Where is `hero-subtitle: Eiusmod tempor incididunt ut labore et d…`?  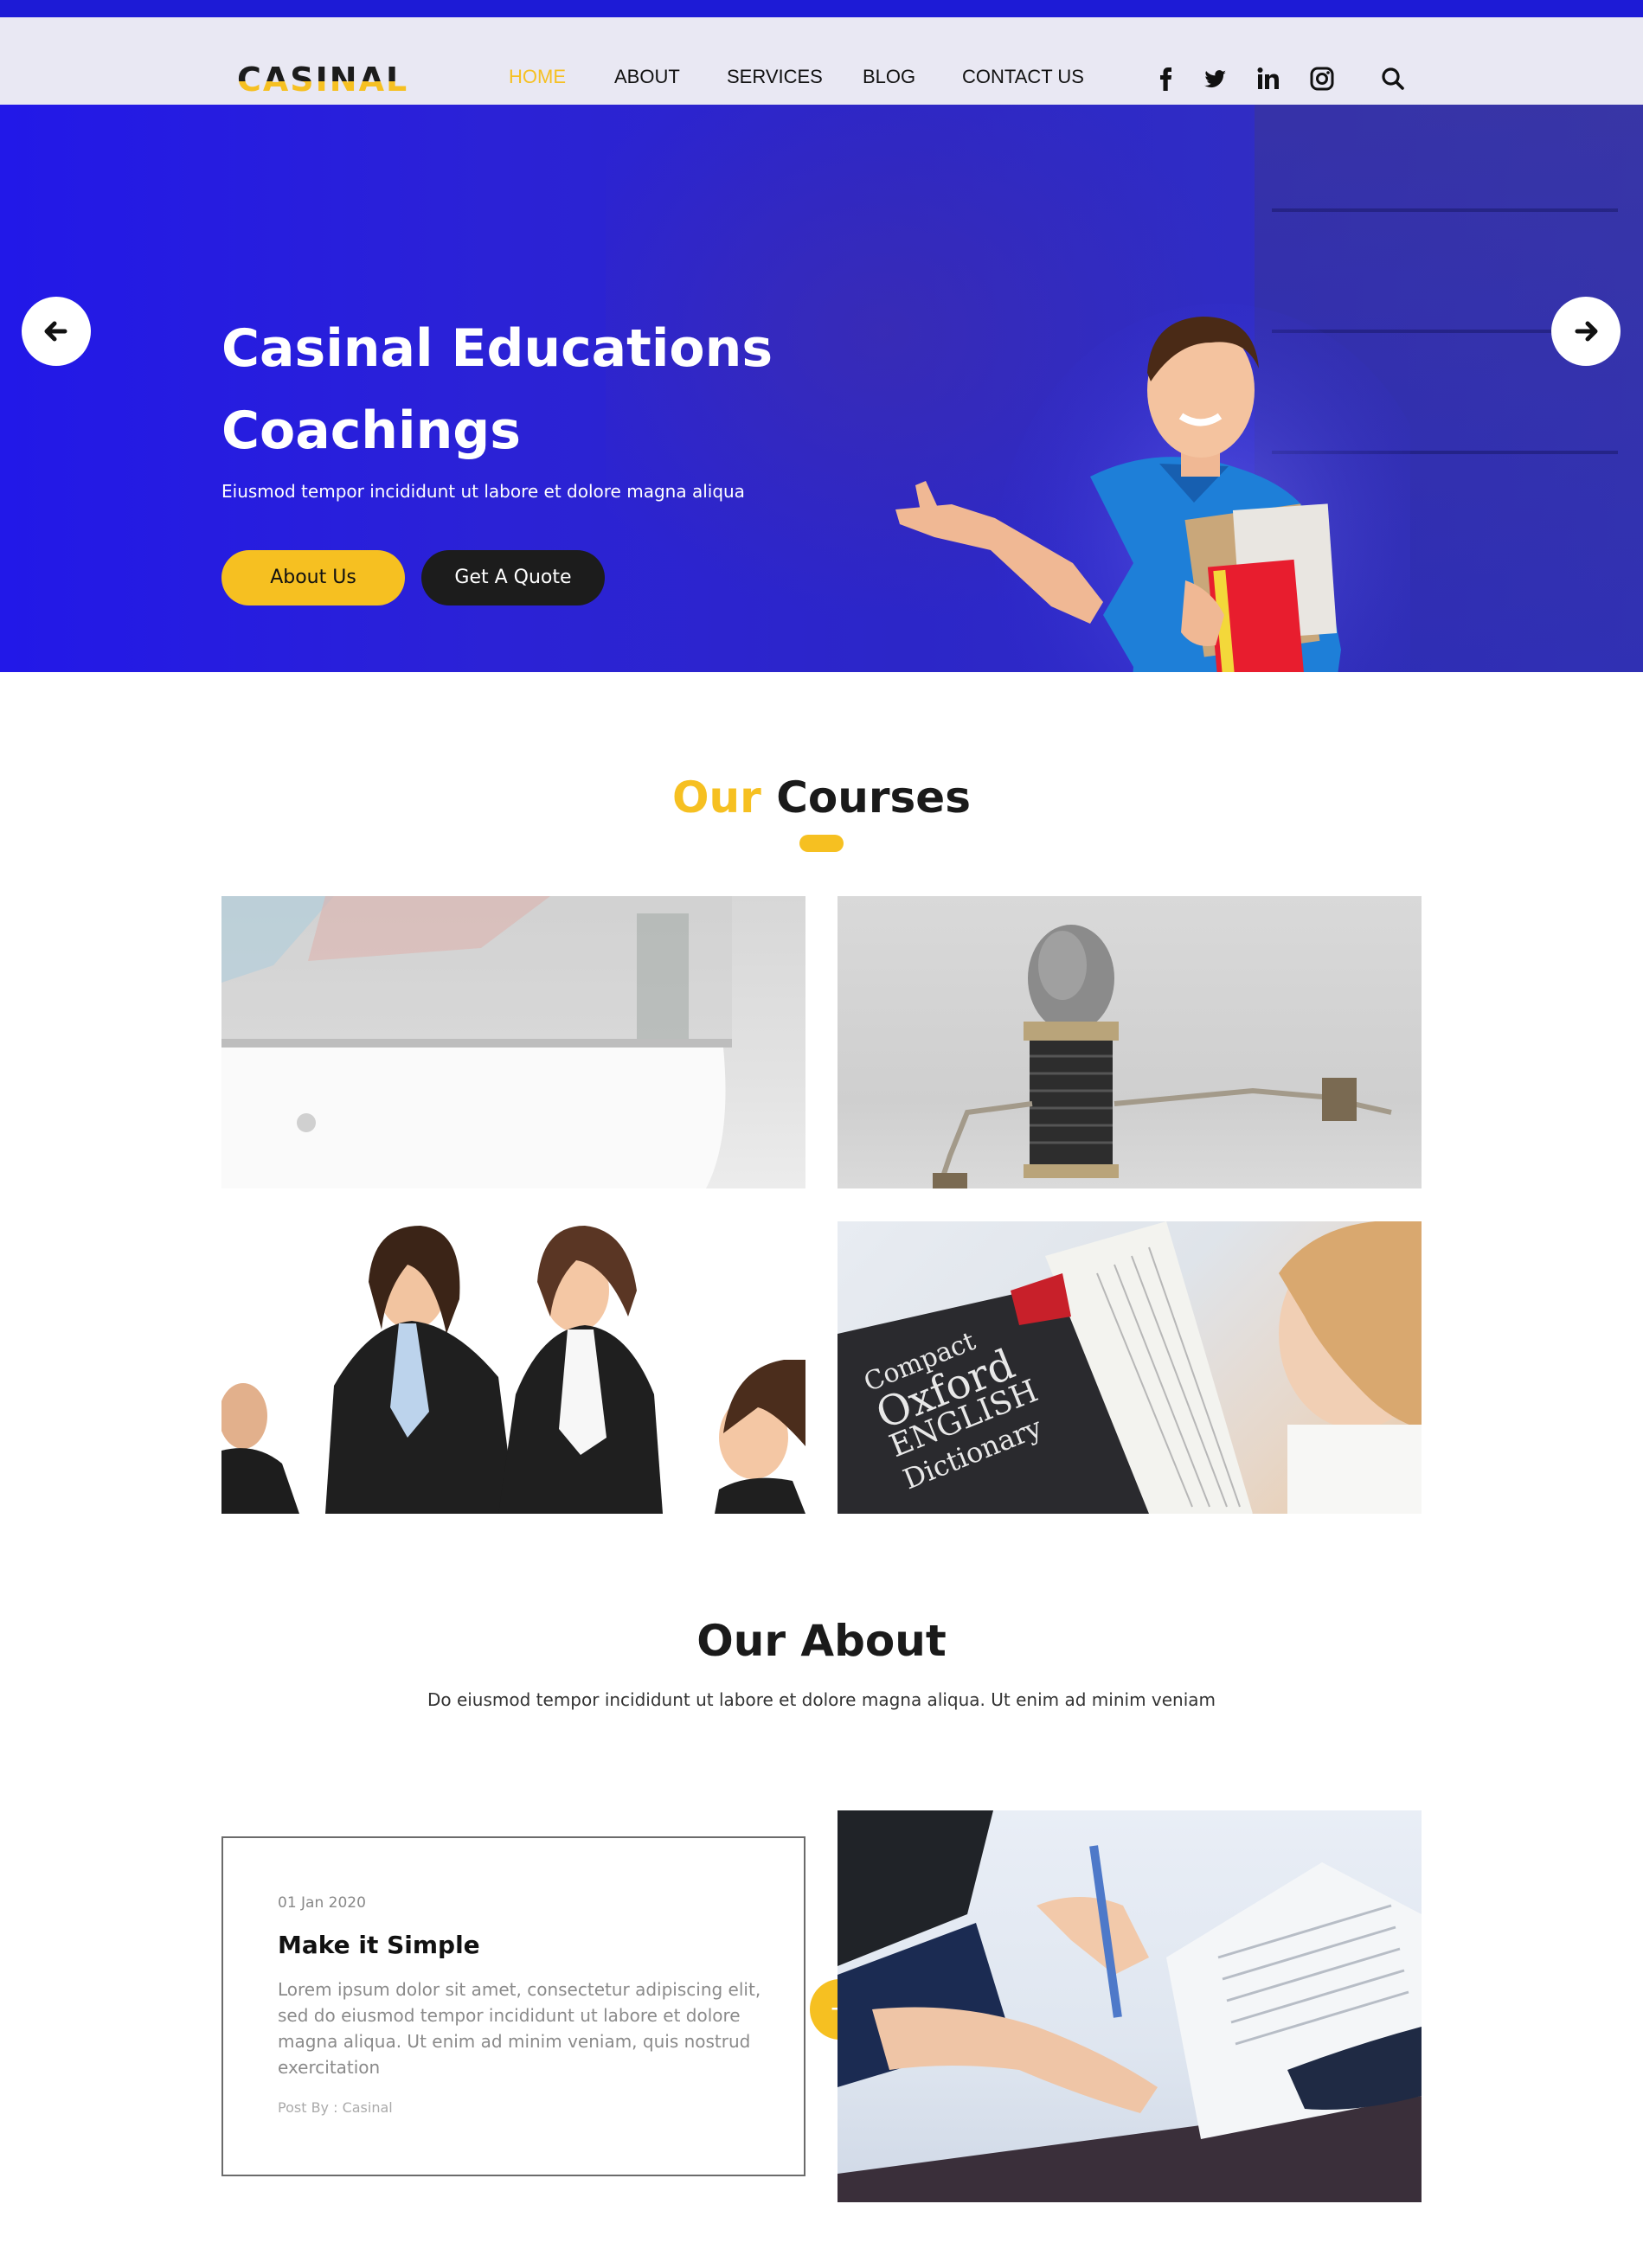 hero-subtitle: Eiusmod tempor incididunt ut labore et d… is located at coordinates (483, 491).